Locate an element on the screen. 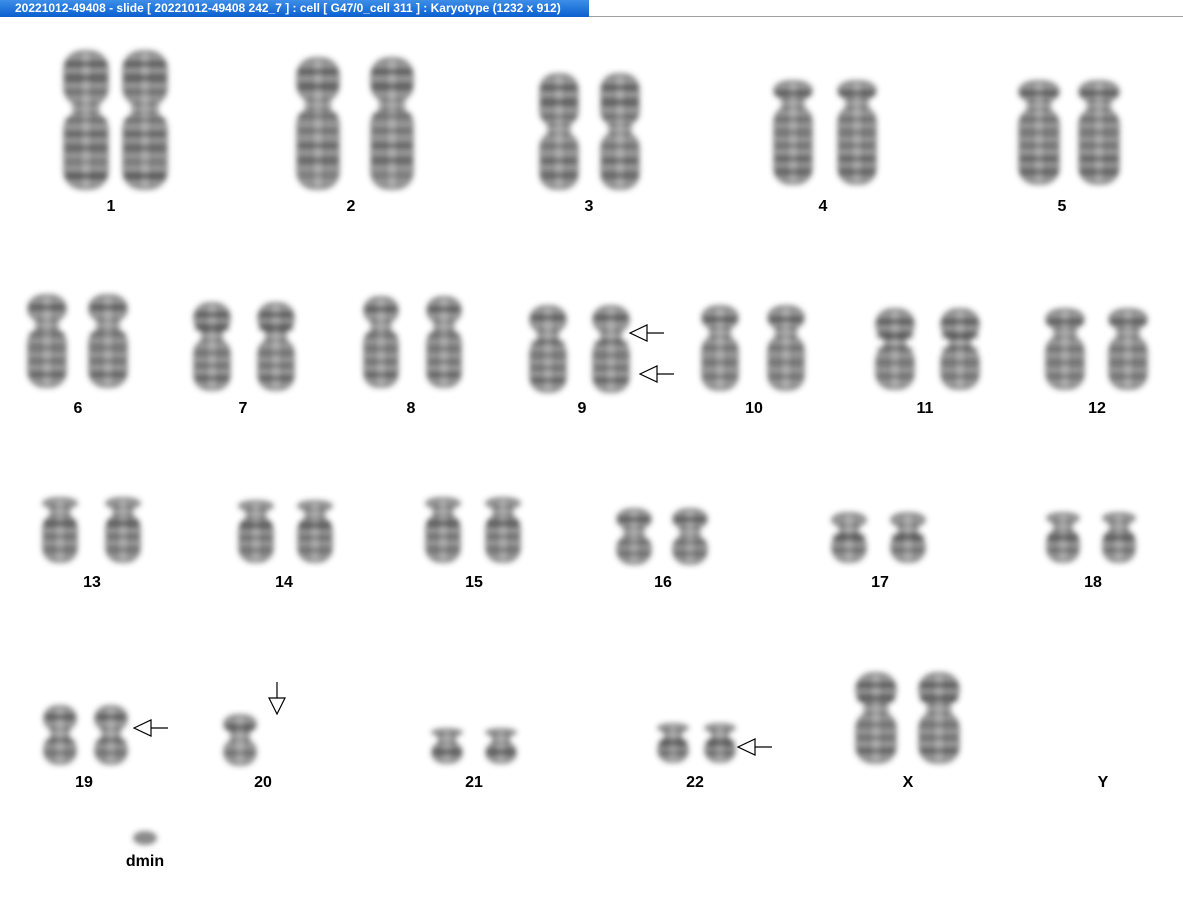  chromosome-7-right is located at coordinates (276, 346).